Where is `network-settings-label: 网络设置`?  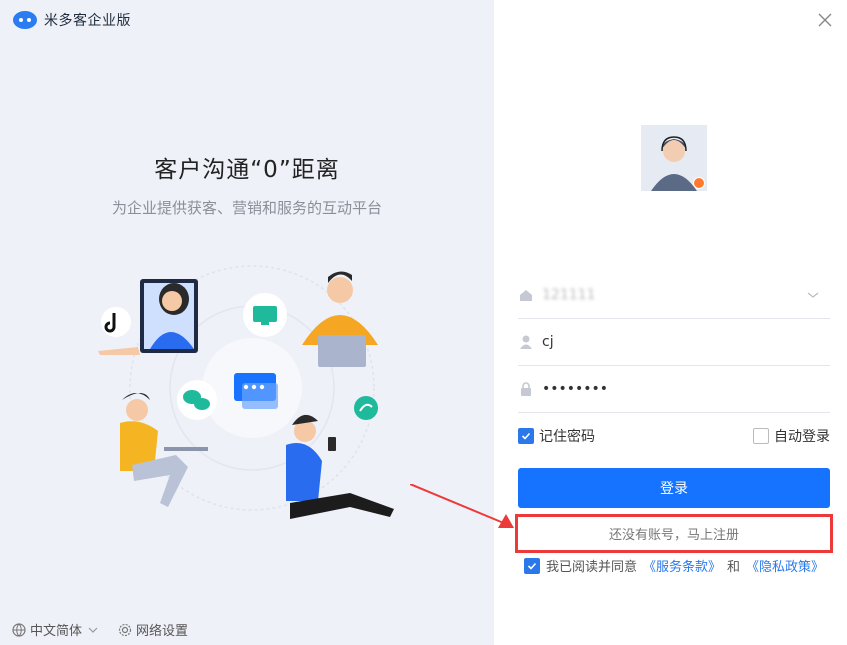 network-settings-label: 网络设置 is located at coordinates (162, 631).